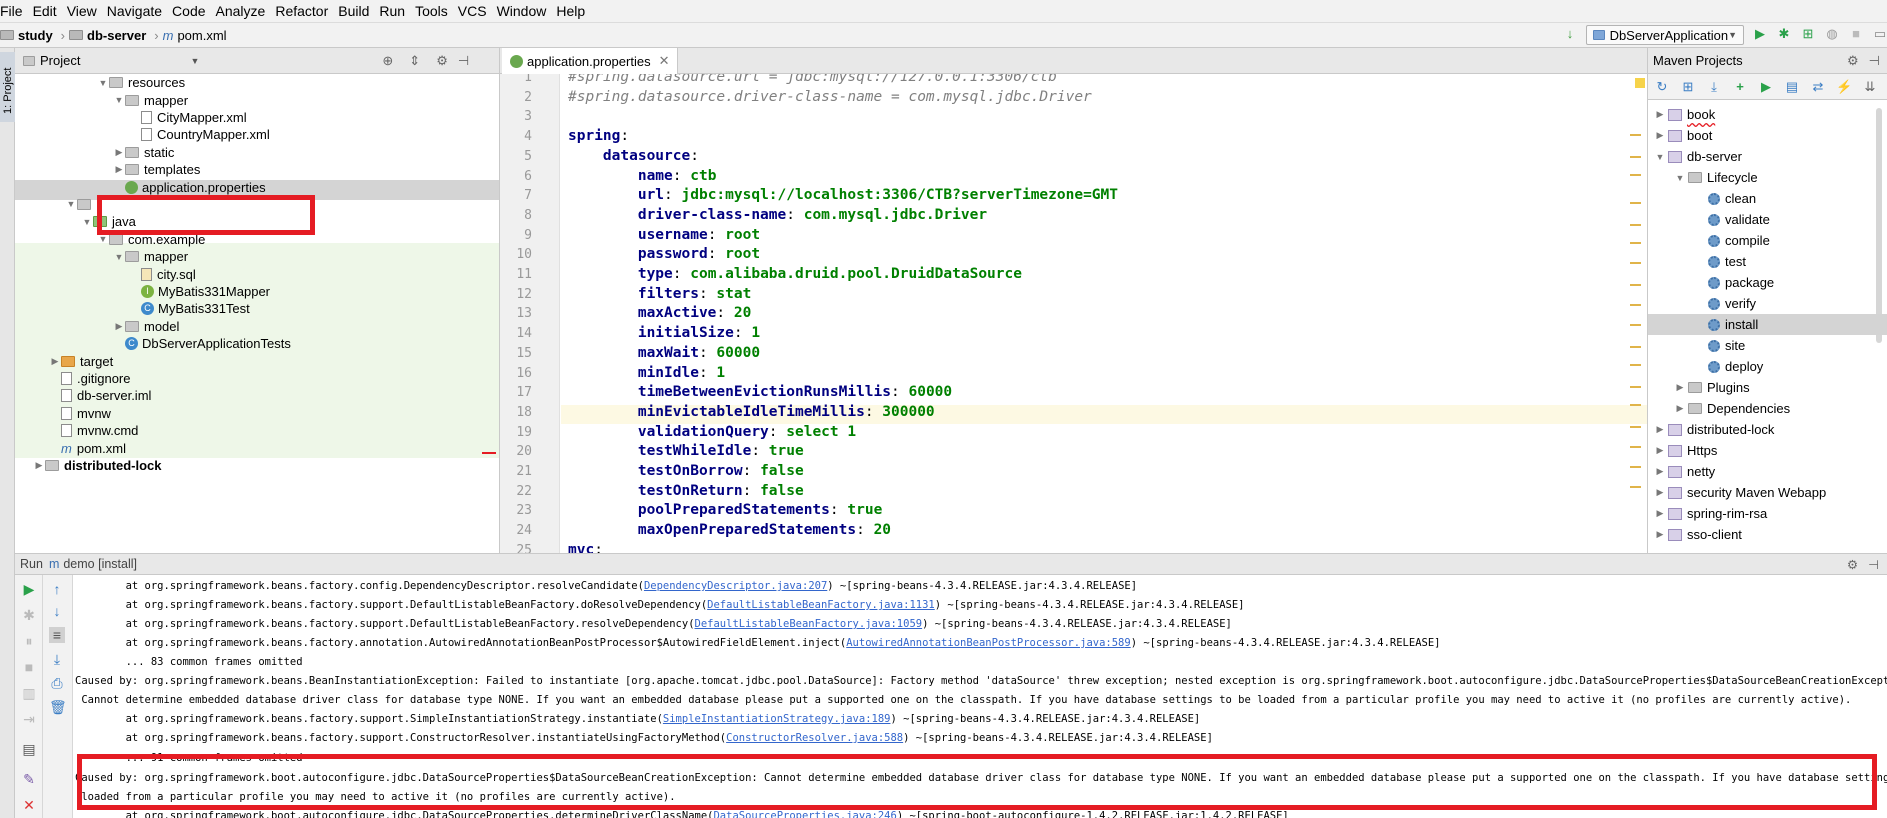 The width and height of the screenshot is (1887, 818). What do you see at coordinates (257, 447) in the screenshot?
I see `tree-item: m pom.xml` at bounding box center [257, 447].